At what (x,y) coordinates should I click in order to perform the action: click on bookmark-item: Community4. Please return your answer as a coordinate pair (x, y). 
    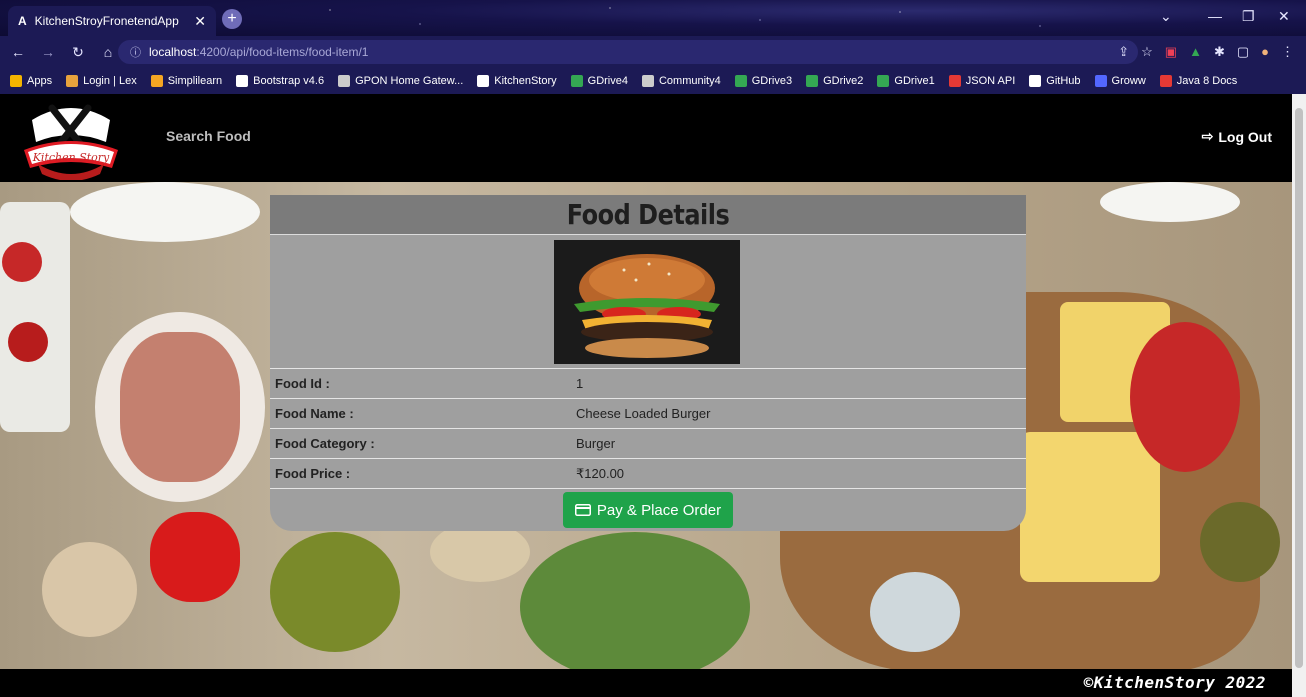
    Looking at the image, I should click on (681, 81).